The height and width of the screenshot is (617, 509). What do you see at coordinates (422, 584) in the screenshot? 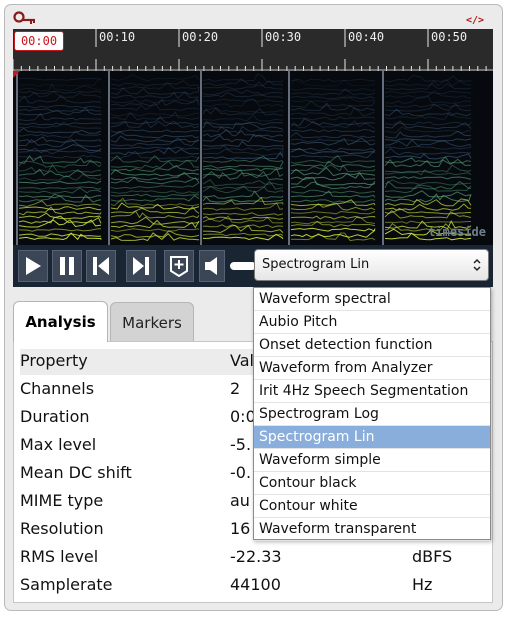
I see `row-unit: Hz` at bounding box center [422, 584].